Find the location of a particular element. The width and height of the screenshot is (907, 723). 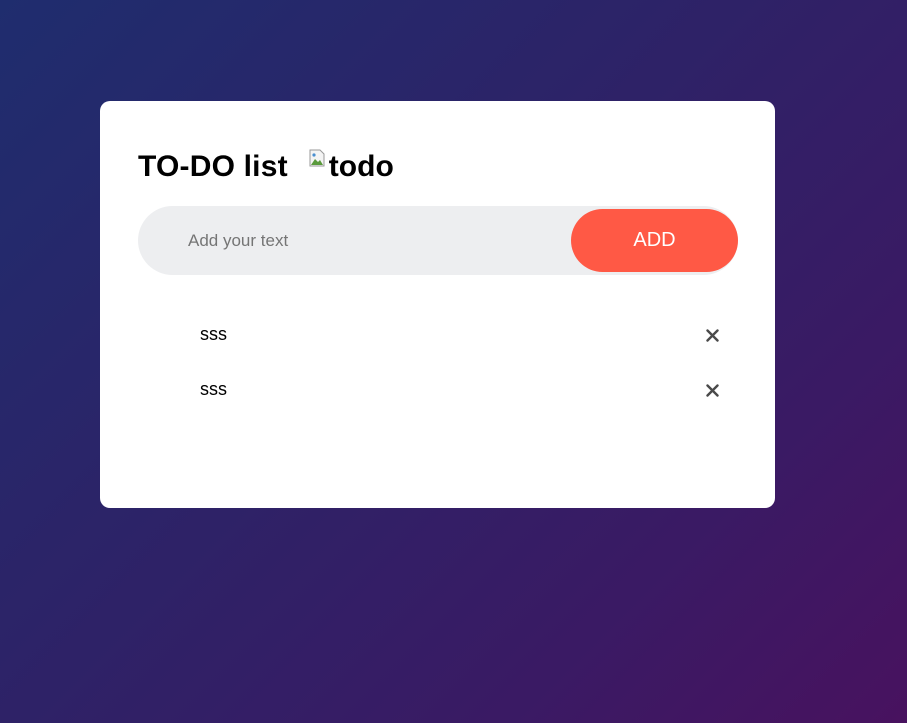

broken-image-icon is located at coordinates (317, 158).